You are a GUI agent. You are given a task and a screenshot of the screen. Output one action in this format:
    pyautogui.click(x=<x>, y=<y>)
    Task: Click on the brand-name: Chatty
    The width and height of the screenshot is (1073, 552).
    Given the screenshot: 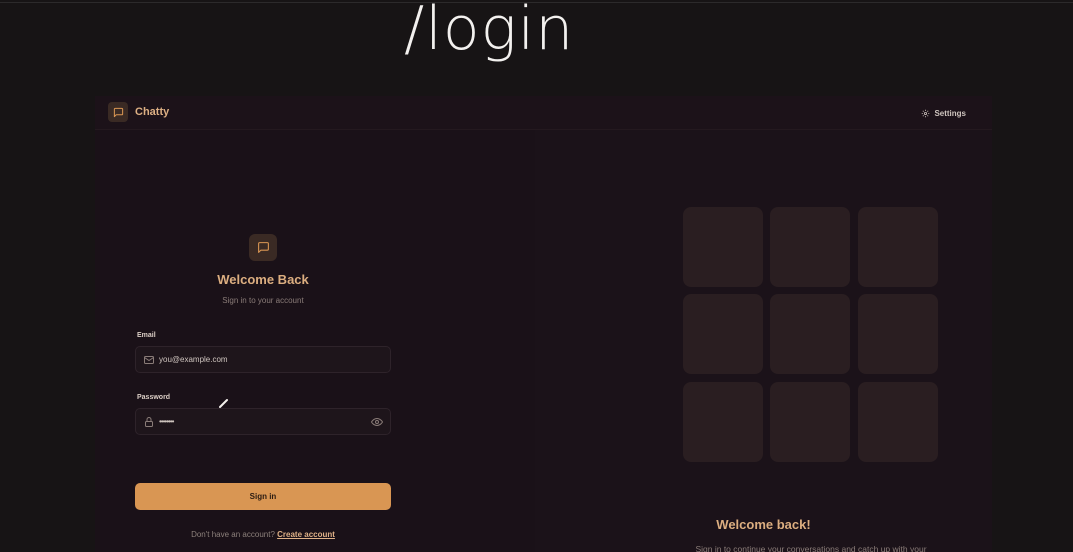 What is the action you would take?
    pyautogui.click(x=152, y=112)
    